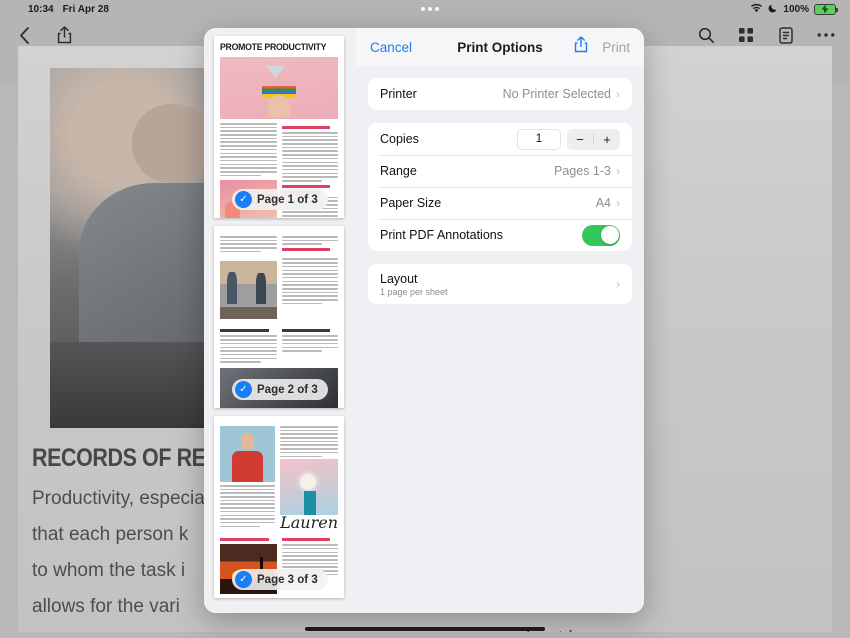  Describe the element at coordinates (309, 487) in the screenshot. I see `thumb3-bulb-photo` at that location.